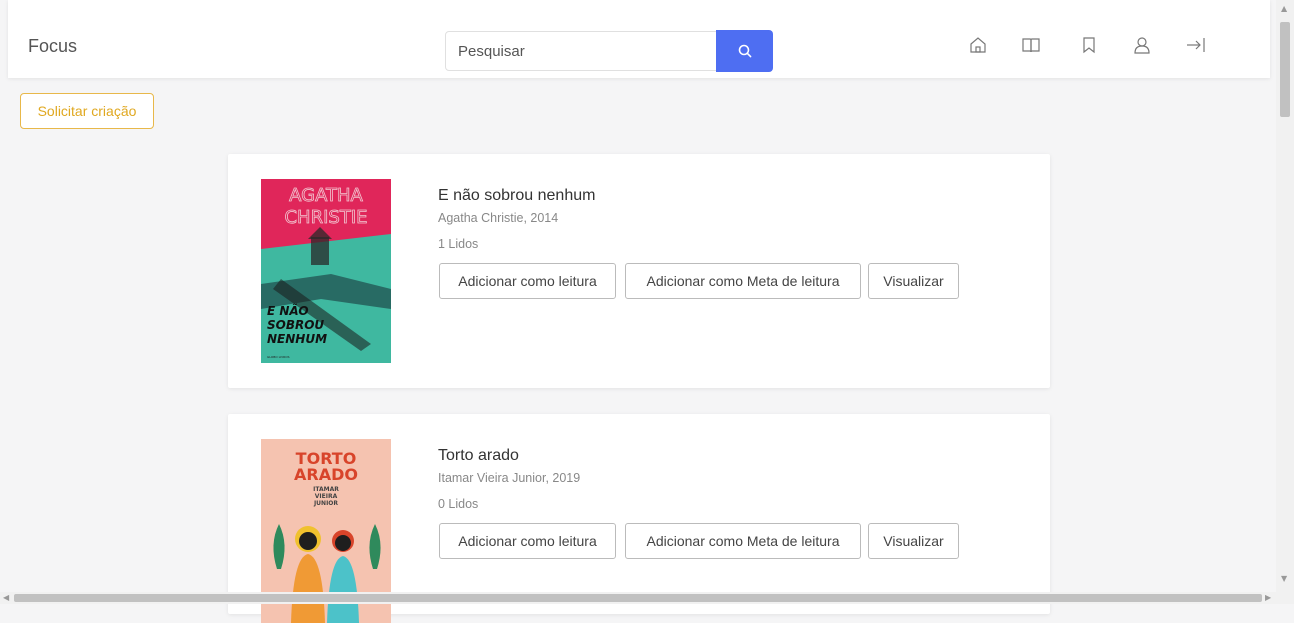  I want to click on vertical-scrollbar: ▲ ▼, so click(1285, 302).